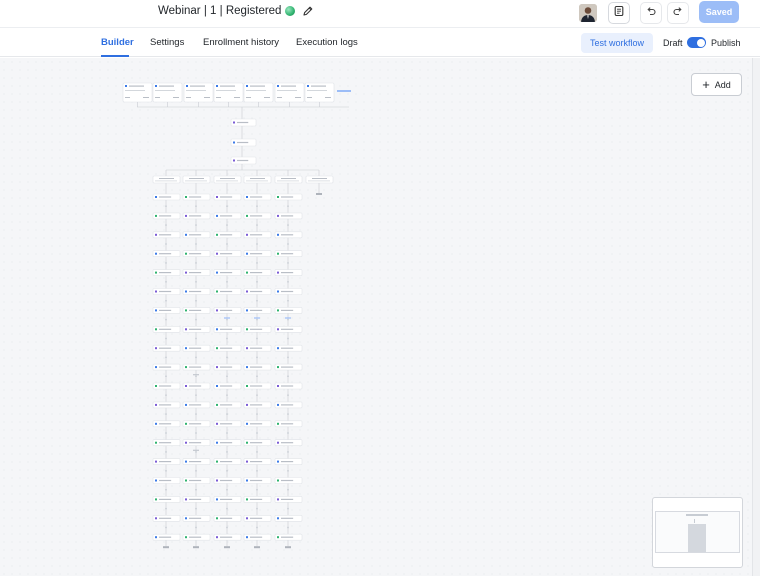 The width and height of the screenshot is (760, 576). I want to click on tab-execution-logs: Execution logs, so click(327, 42).